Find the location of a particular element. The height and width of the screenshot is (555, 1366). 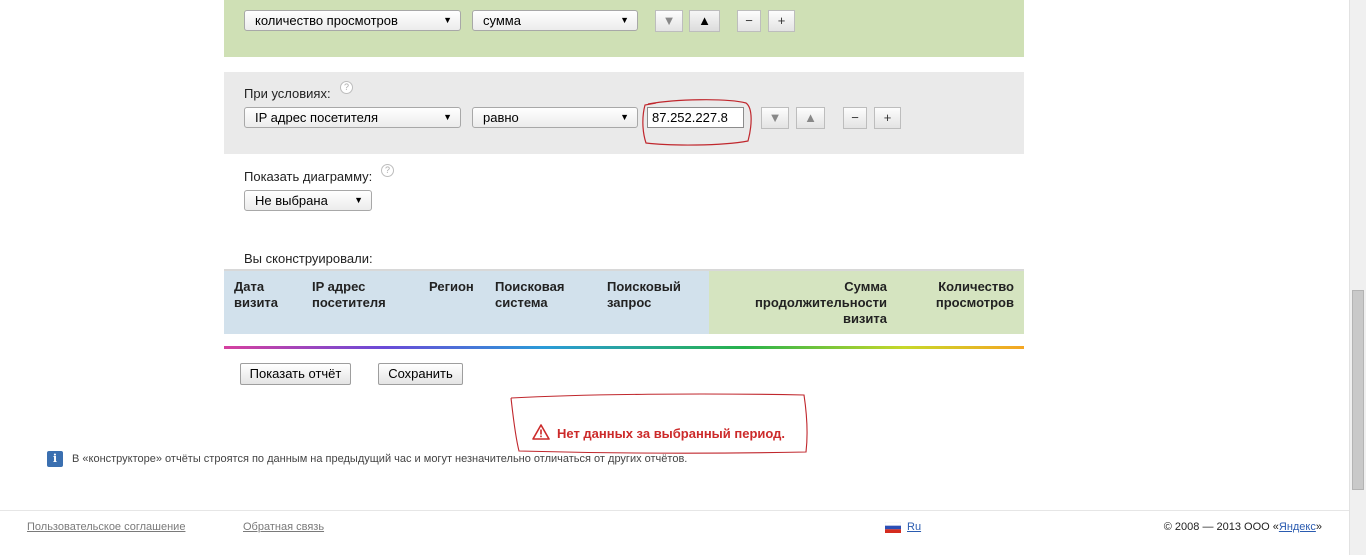

move-down-button: ▼ is located at coordinates (669, 21).